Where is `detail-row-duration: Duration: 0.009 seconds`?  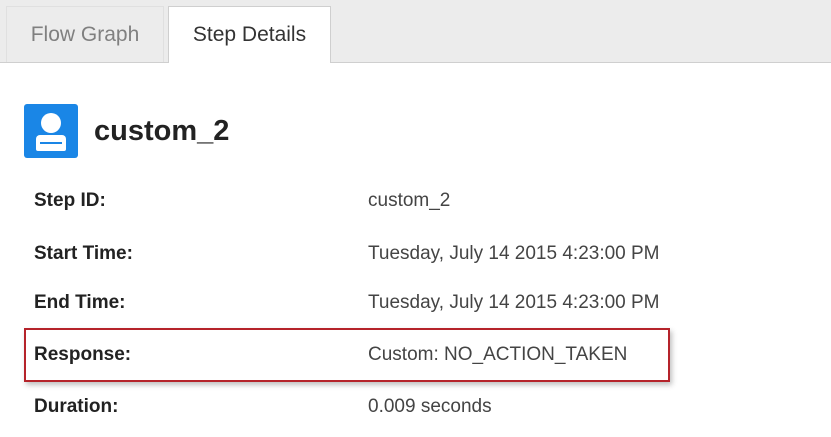 detail-row-duration: Duration: 0.009 seconds is located at coordinates (424, 407).